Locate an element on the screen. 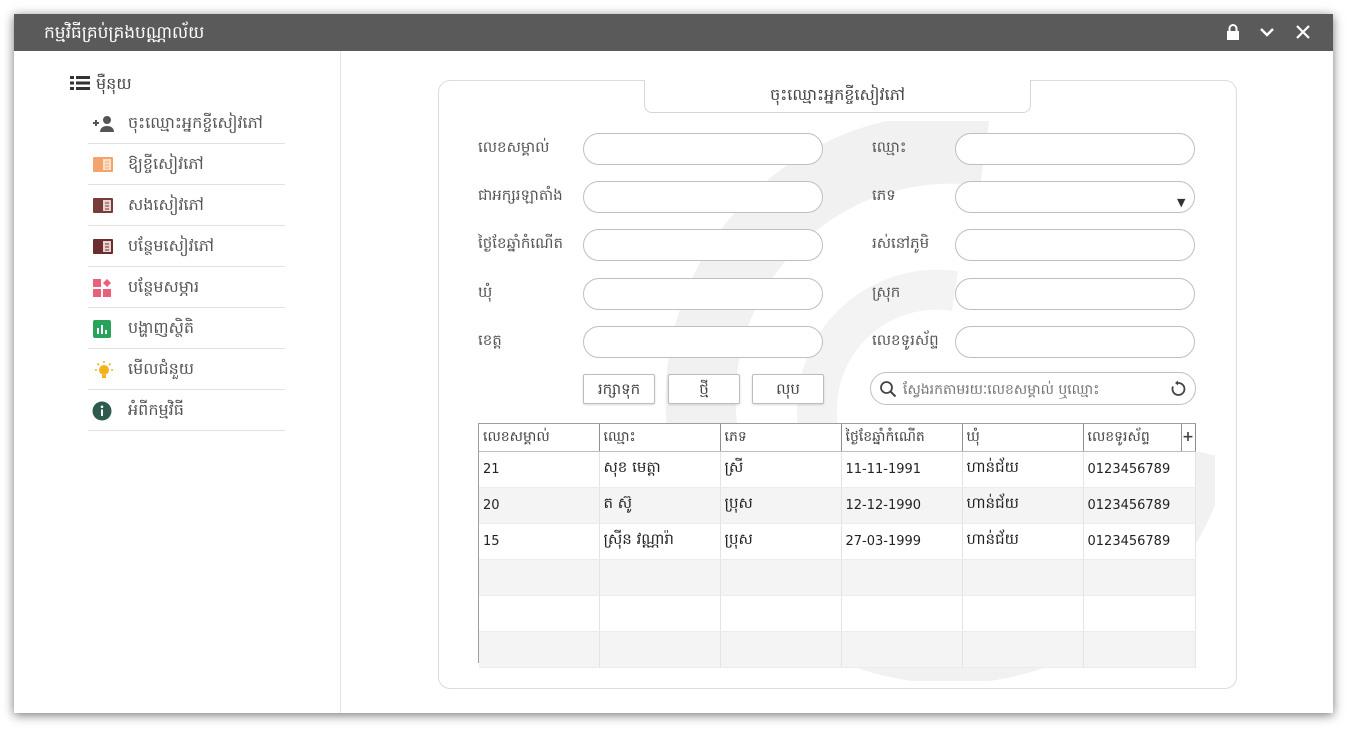 The image size is (1368, 749). menu-header: ម៉ឺនុយ is located at coordinates (101, 85).